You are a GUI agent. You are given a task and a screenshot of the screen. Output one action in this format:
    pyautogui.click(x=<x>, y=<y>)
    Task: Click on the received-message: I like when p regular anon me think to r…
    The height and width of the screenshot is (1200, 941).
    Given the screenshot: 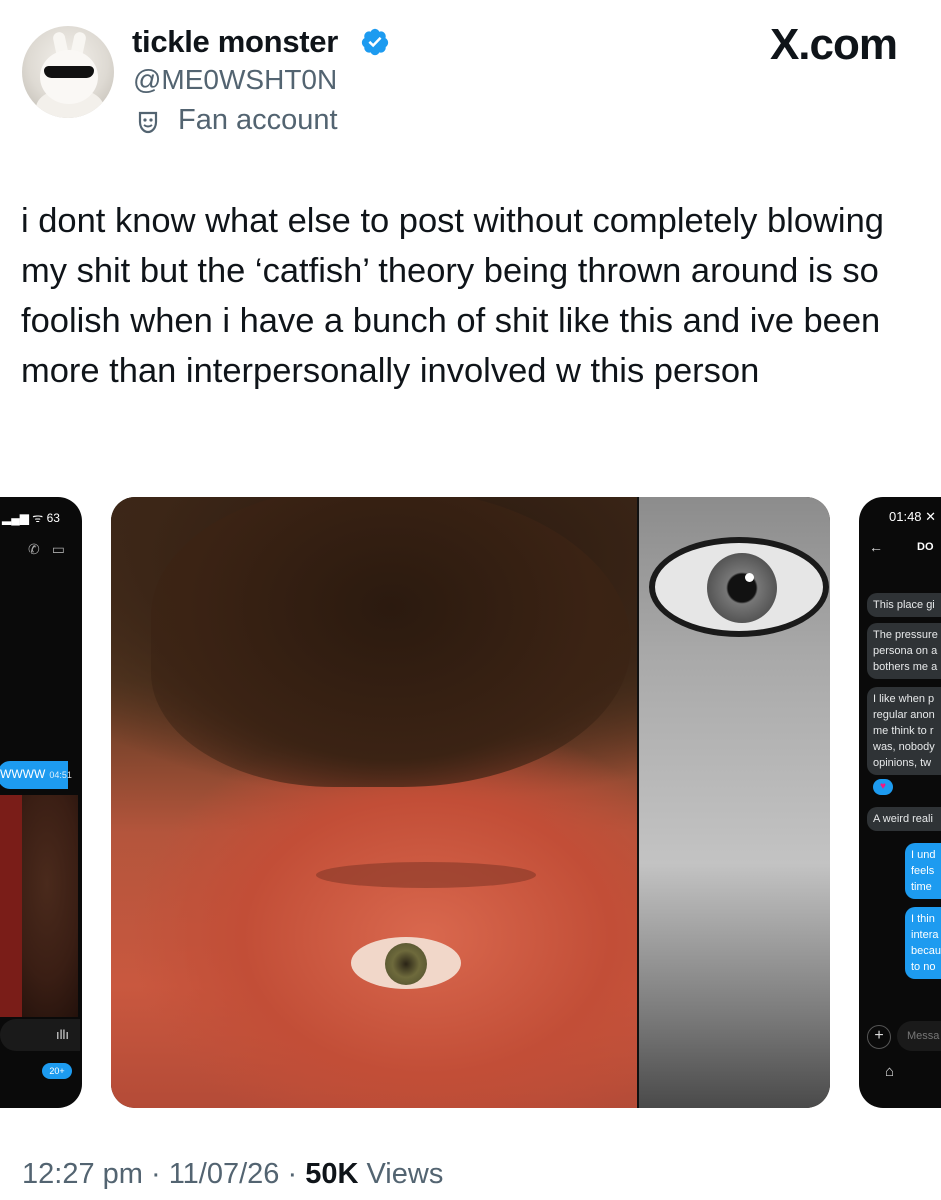 What is the action you would take?
    pyautogui.click(x=904, y=731)
    